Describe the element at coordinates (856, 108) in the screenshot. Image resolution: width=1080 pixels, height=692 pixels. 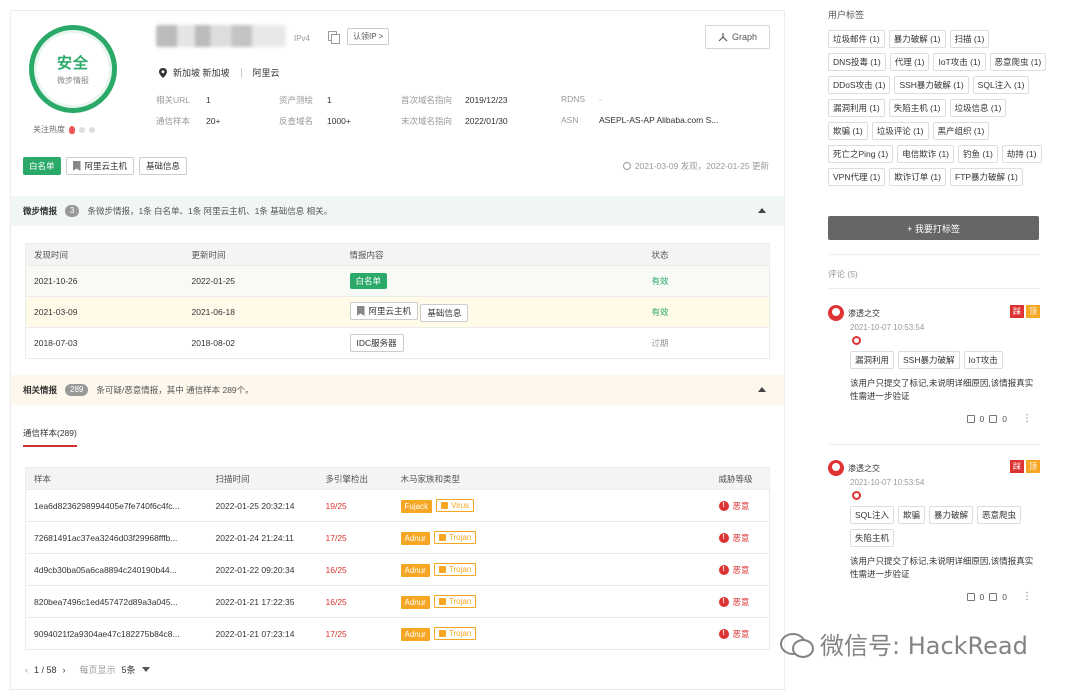
I see `user-tag: 漏洞利用 (1)` at that location.